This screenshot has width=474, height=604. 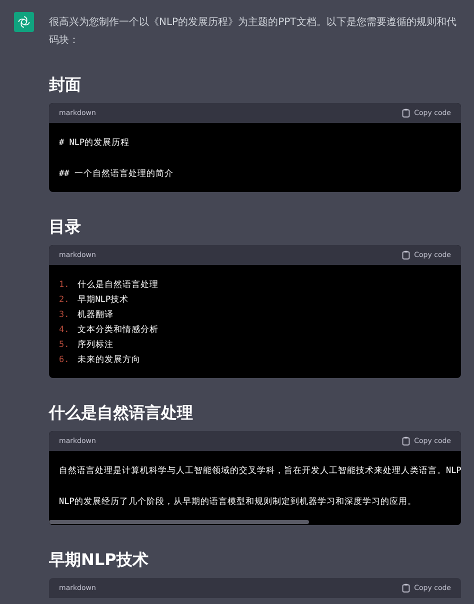 What do you see at coordinates (64, 285) in the screenshot?
I see `list-number: 1.` at bounding box center [64, 285].